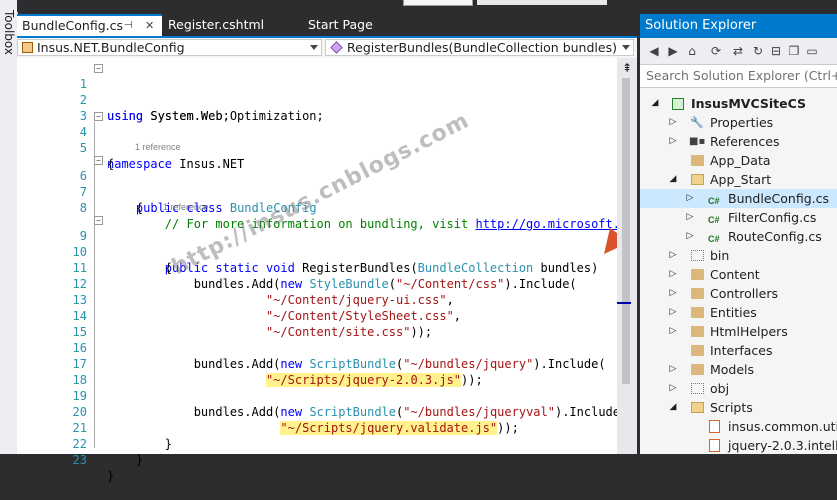 Image resolution: width=837 pixels, height=500 pixels. I want to click on open-folder-icon, so click(697, 179).